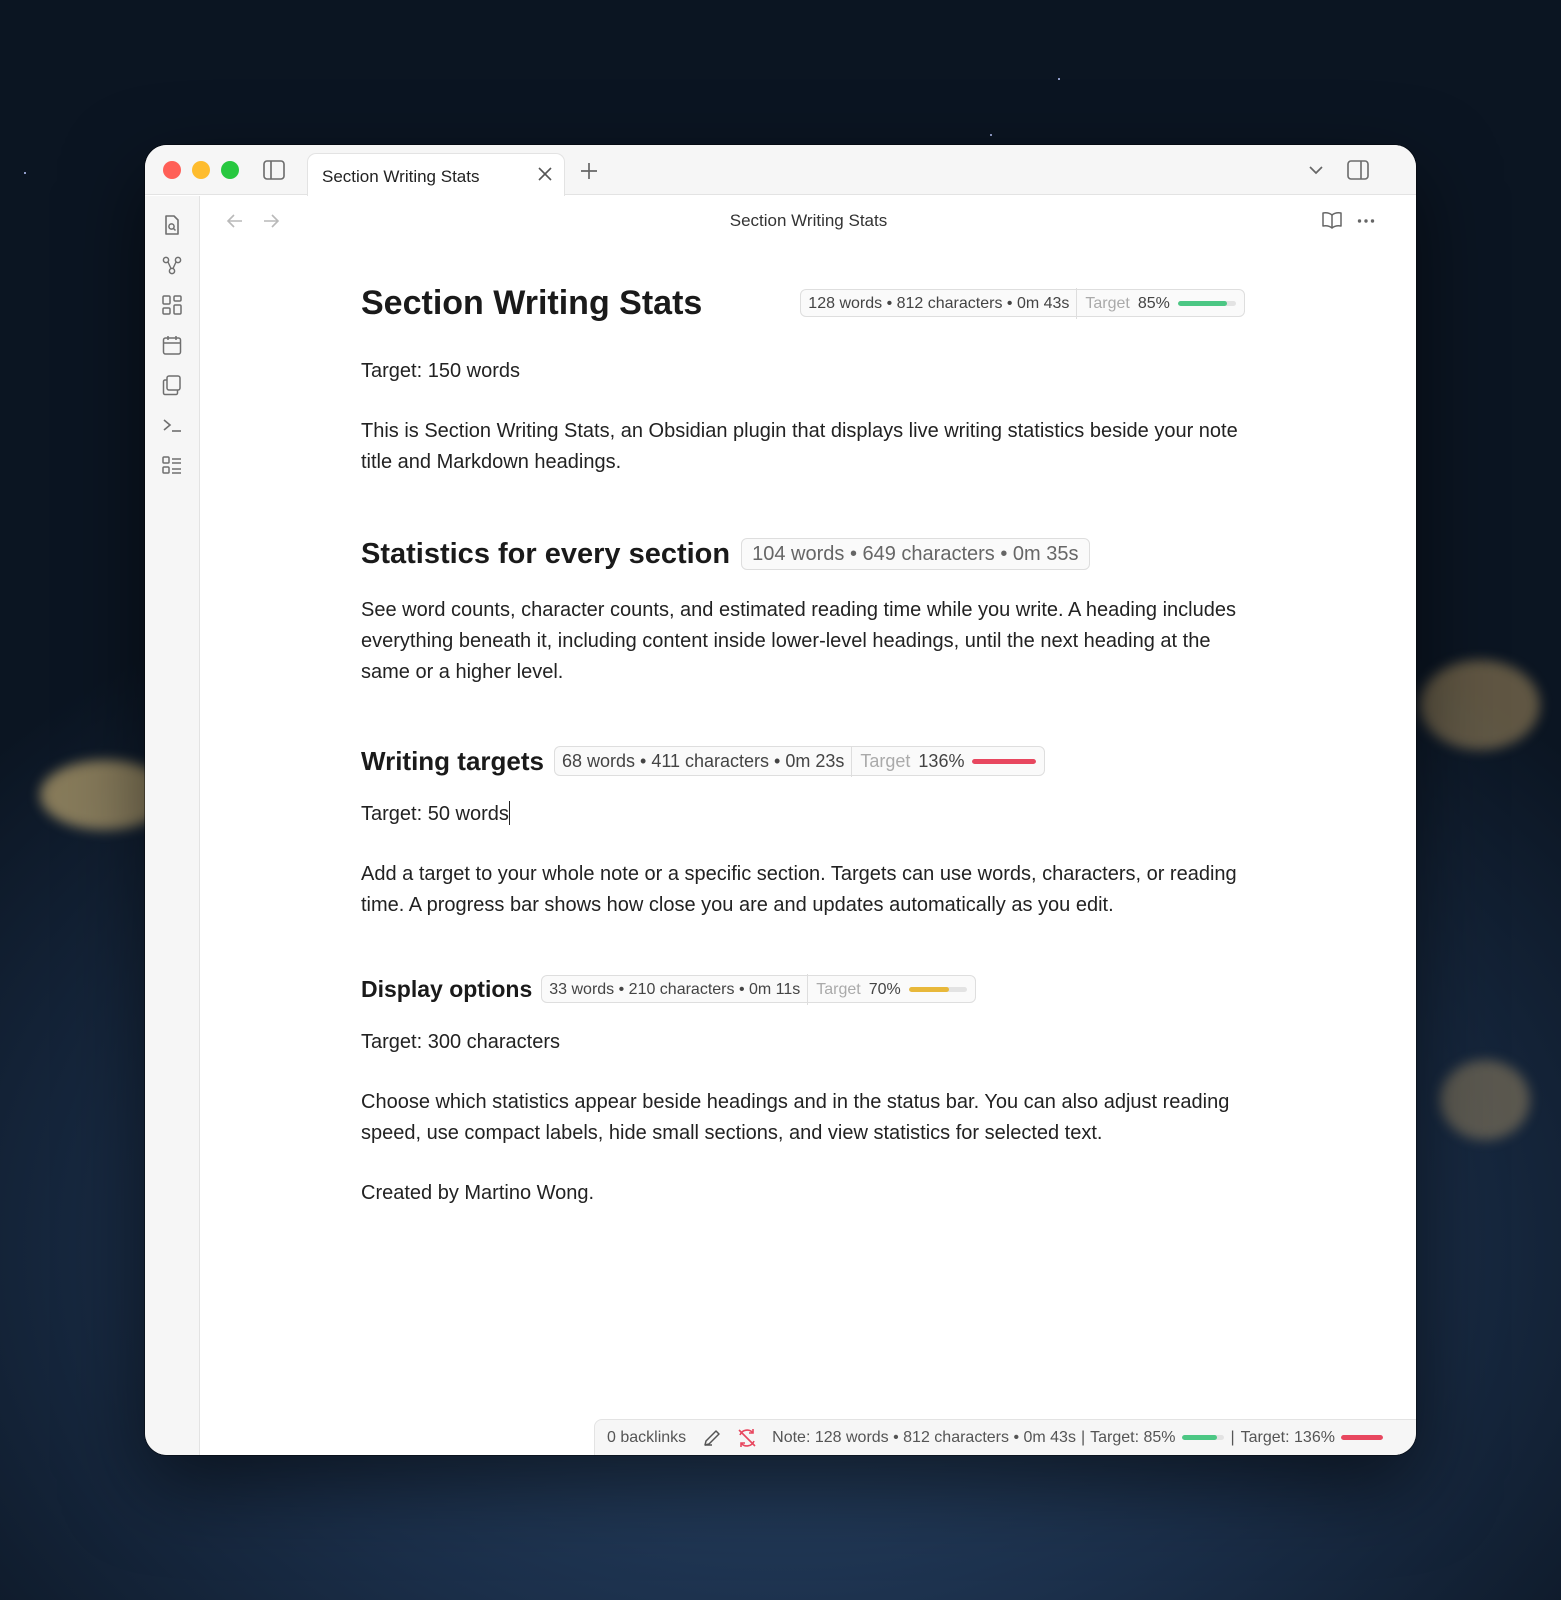 The image size is (1561, 1600). Describe the element at coordinates (811, 814) in the screenshot. I see `section-target-line: Target: 50 words` at that location.